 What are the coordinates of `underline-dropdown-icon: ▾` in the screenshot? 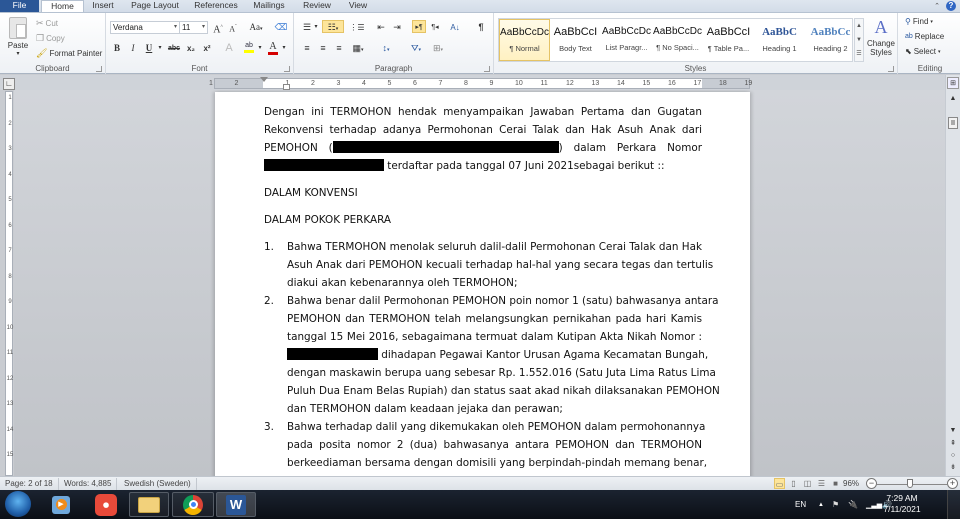 It's located at (160, 48).